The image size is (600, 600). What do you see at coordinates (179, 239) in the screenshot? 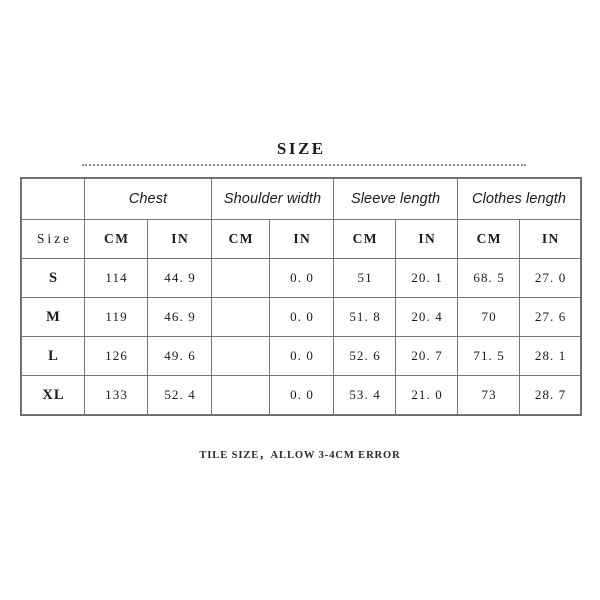
I see `header-chest-in: IN` at bounding box center [179, 239].